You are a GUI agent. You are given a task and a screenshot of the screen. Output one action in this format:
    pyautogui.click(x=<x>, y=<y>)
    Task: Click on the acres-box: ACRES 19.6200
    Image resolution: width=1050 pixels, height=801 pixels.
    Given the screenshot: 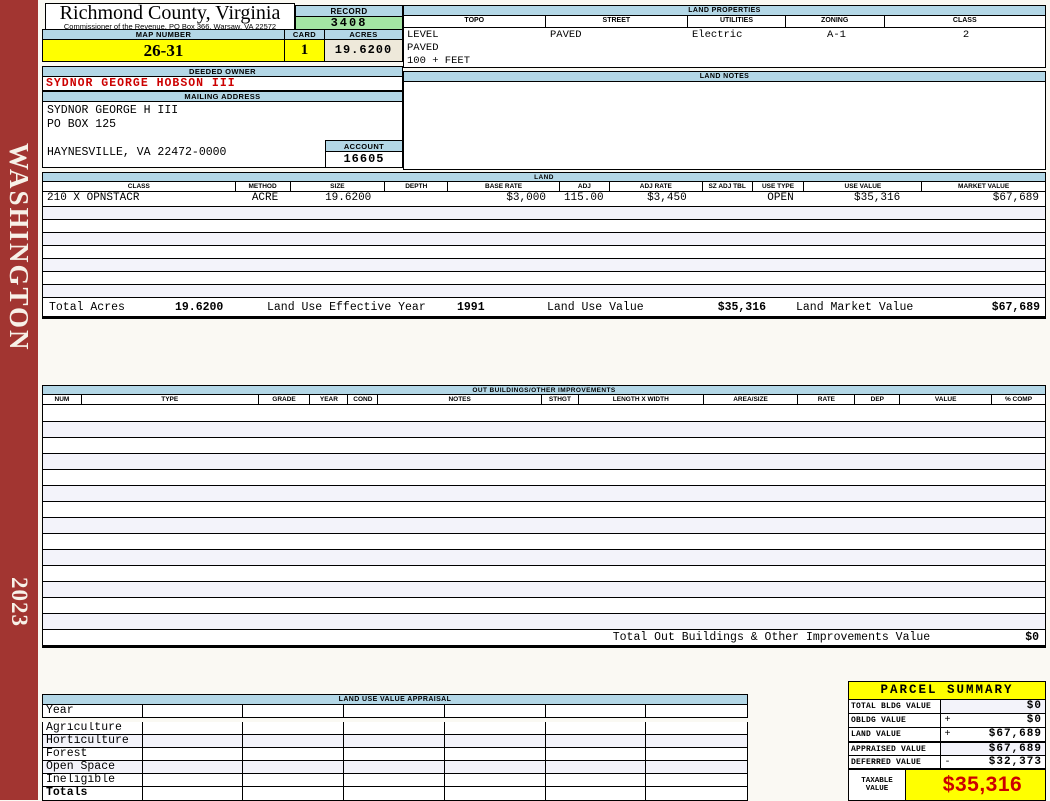 What is the action you would take?
    pyautogui.click(x=364, y=45)
    